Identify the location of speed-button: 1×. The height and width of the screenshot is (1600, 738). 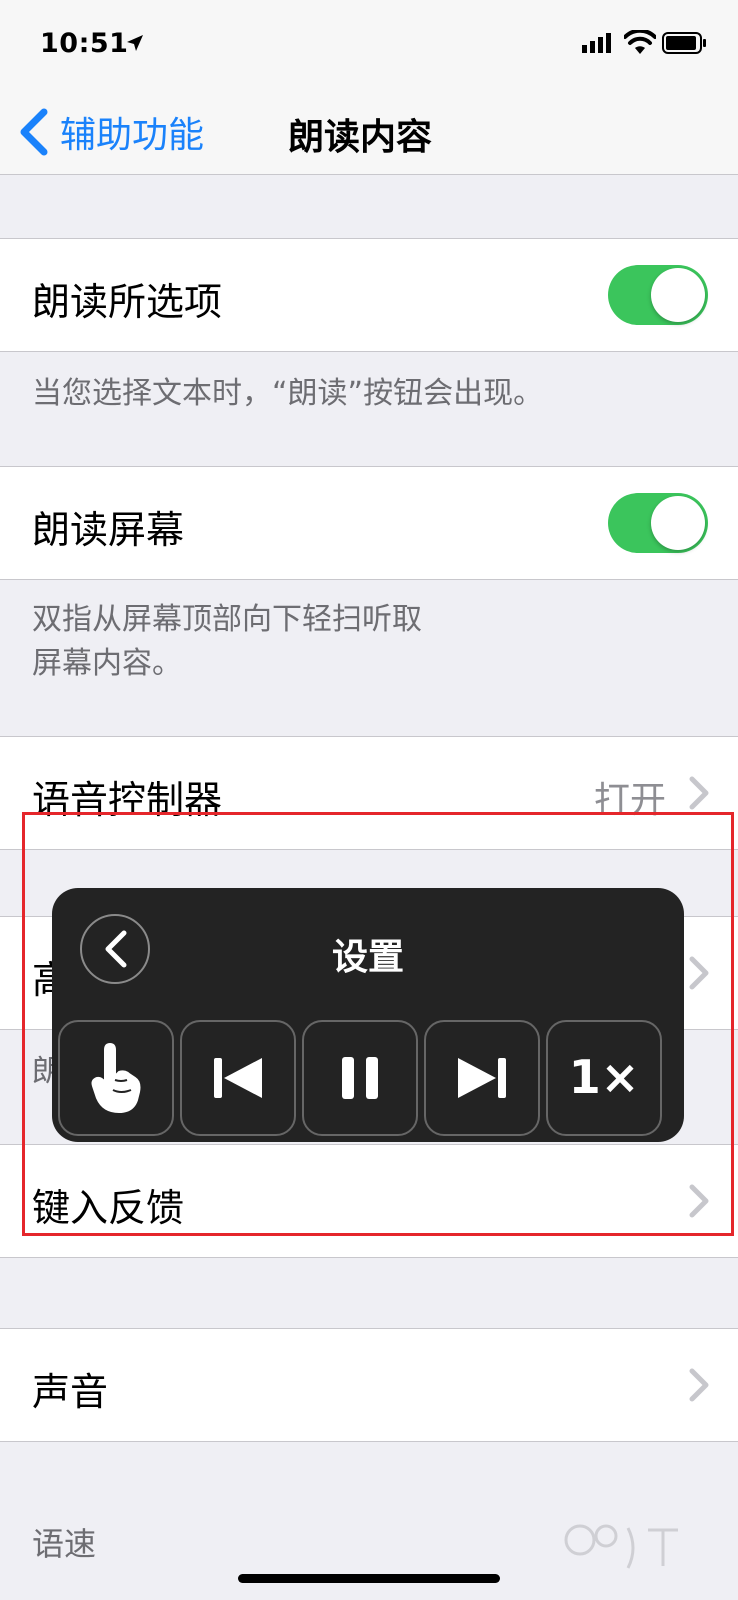
(604, 1078).